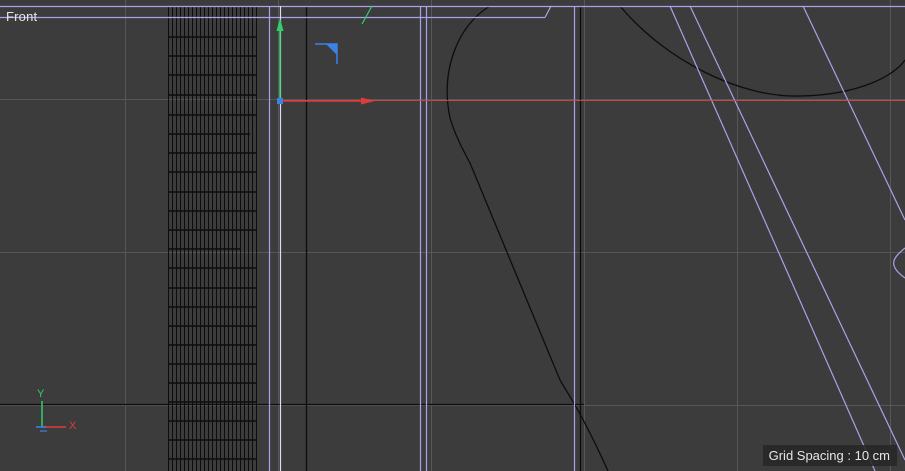 The width and height of the screenshot is (905, 471). Describe the element at coordinates (829, 455) in the screenshot. I see `grid-spacing-readout: Grid Spacing : 10 cm` at that location.